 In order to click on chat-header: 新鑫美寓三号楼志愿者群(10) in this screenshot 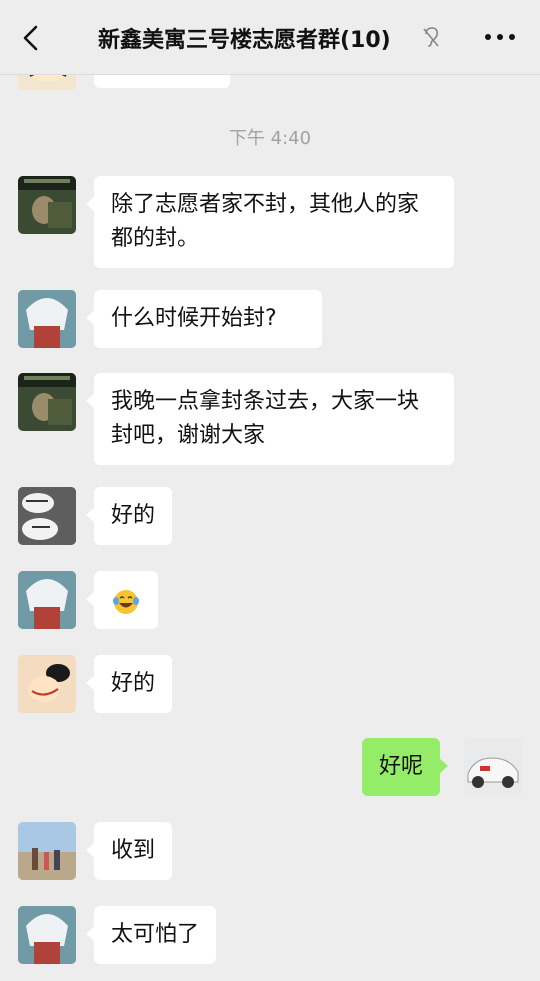, I will do `click(270, 37)`.